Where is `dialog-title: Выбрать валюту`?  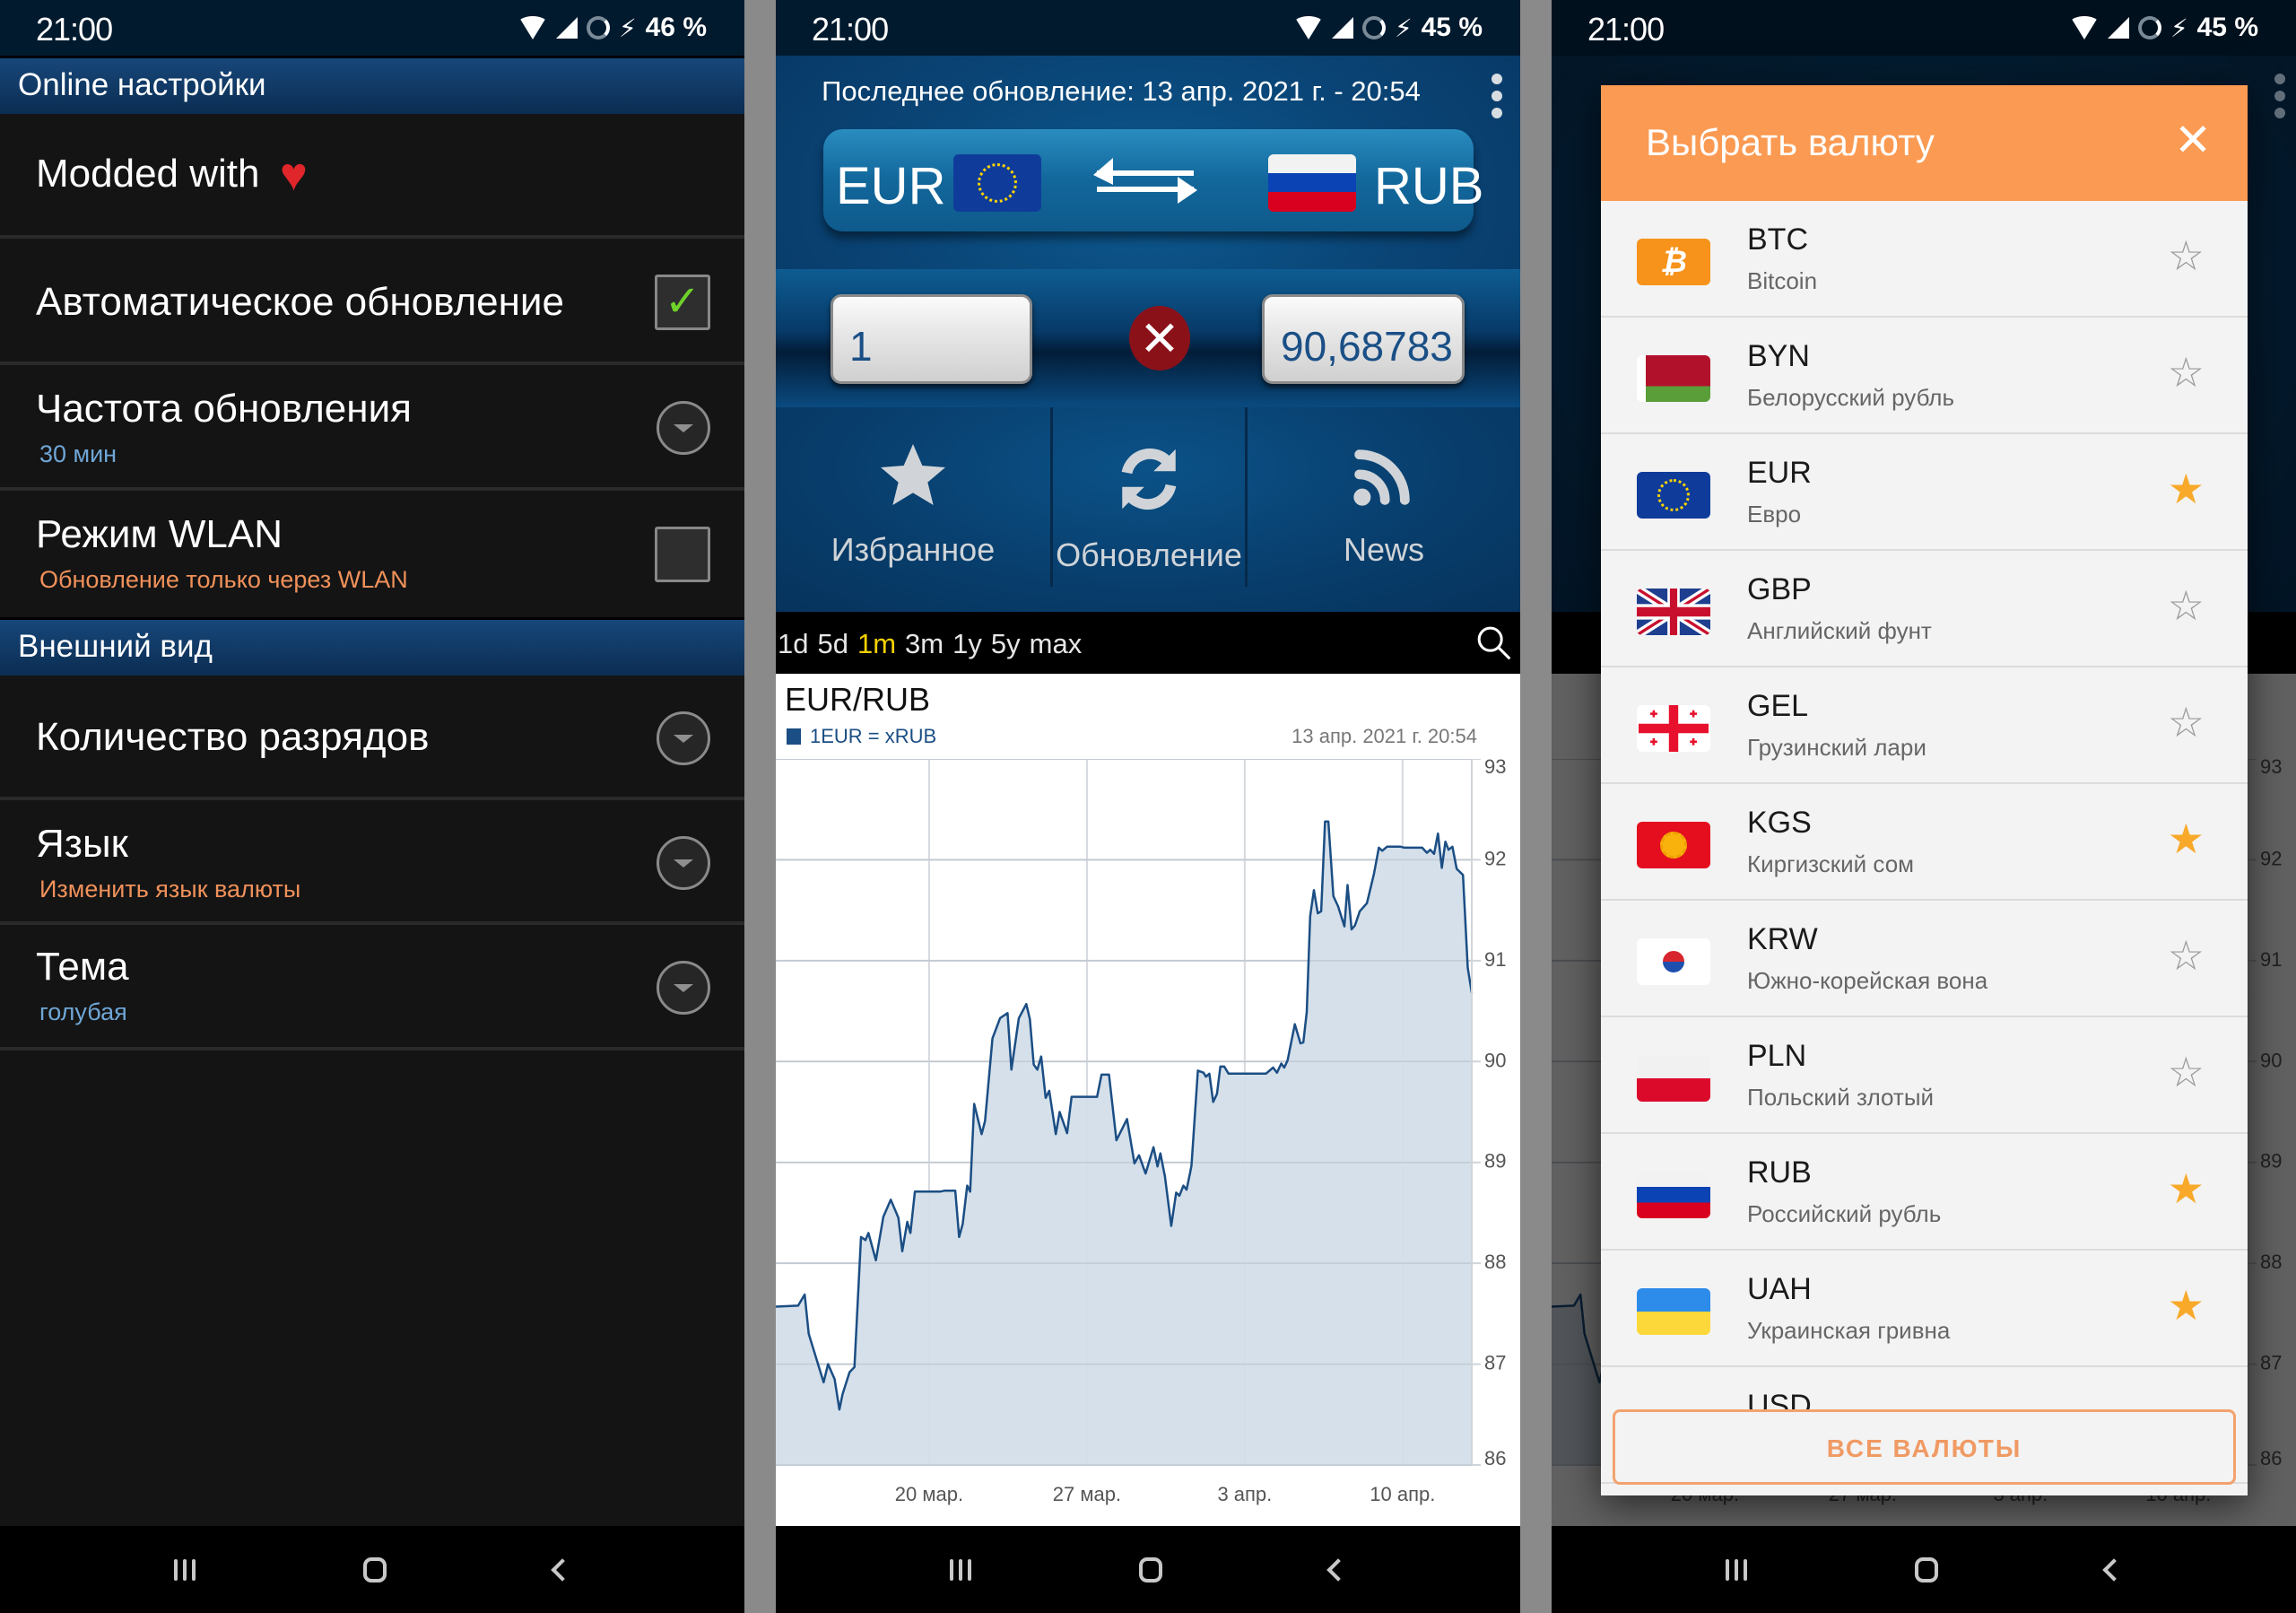 dialog-title: Выбрать валюту is located at coordinates (1790, 142).